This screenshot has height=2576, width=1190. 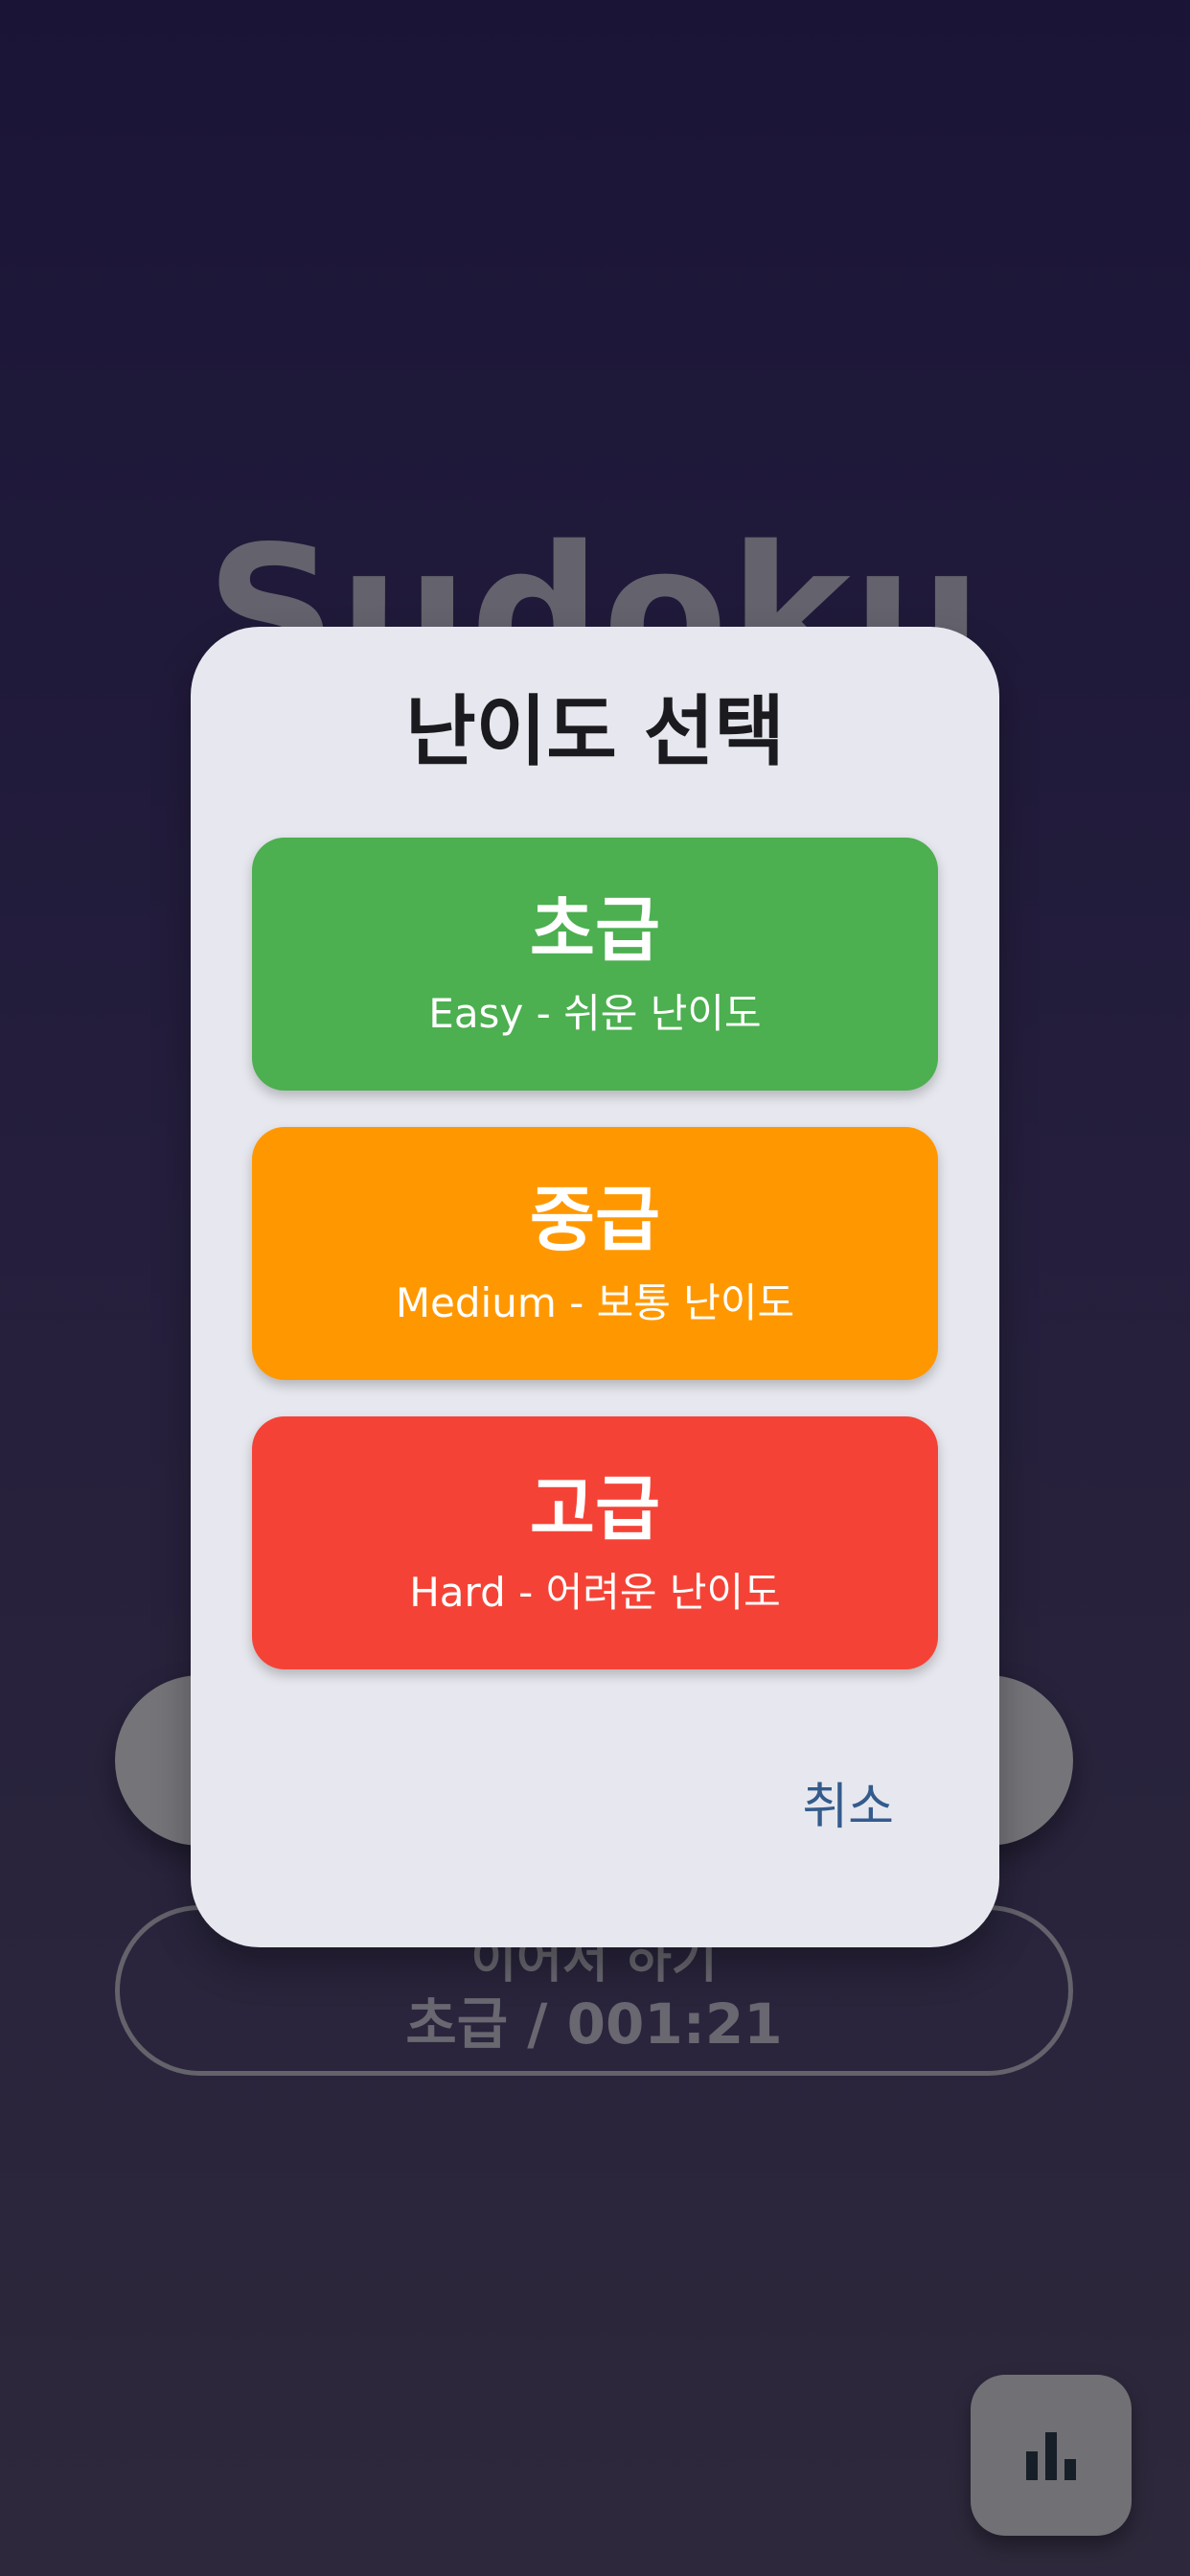 I want to click on dialog-title: 난이도 선택, so click(x=595, y=731).